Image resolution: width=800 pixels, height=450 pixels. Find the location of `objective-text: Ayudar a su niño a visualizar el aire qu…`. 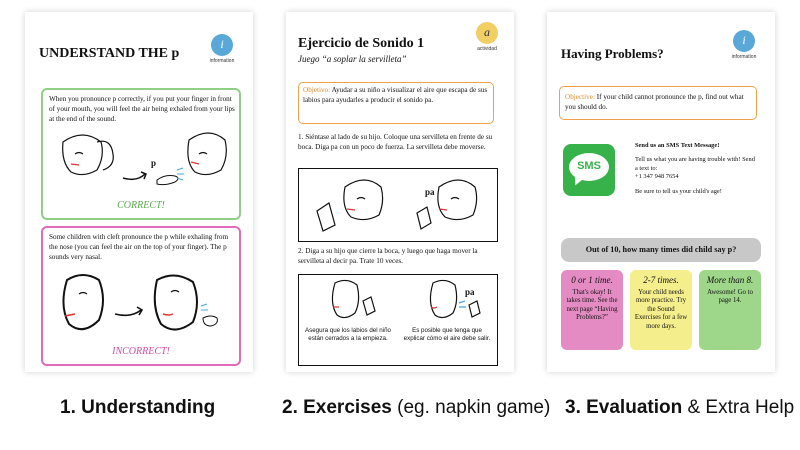

objective-text: Ayudar a su niño a visualizar el aire qu… is located at coordinates (395, 95).